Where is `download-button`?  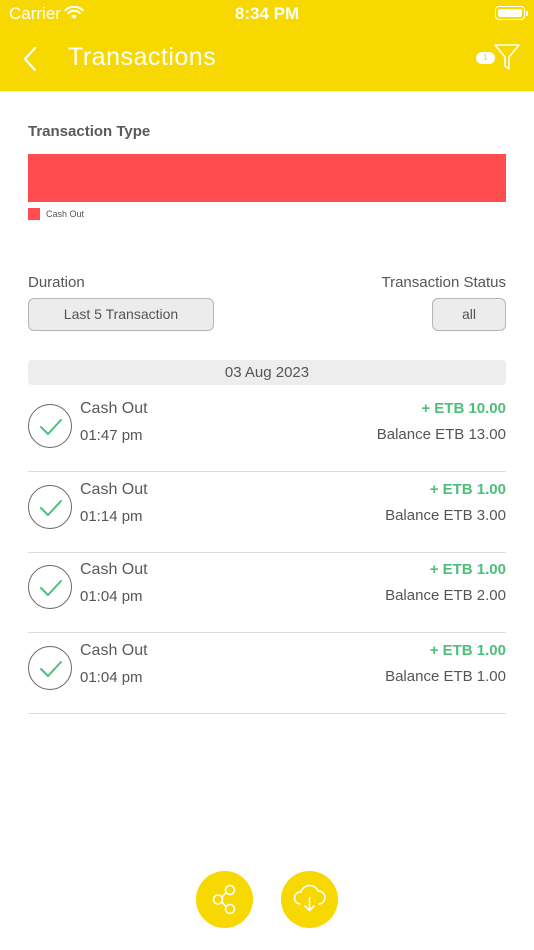
download-button is located at coordinates (309, 899).